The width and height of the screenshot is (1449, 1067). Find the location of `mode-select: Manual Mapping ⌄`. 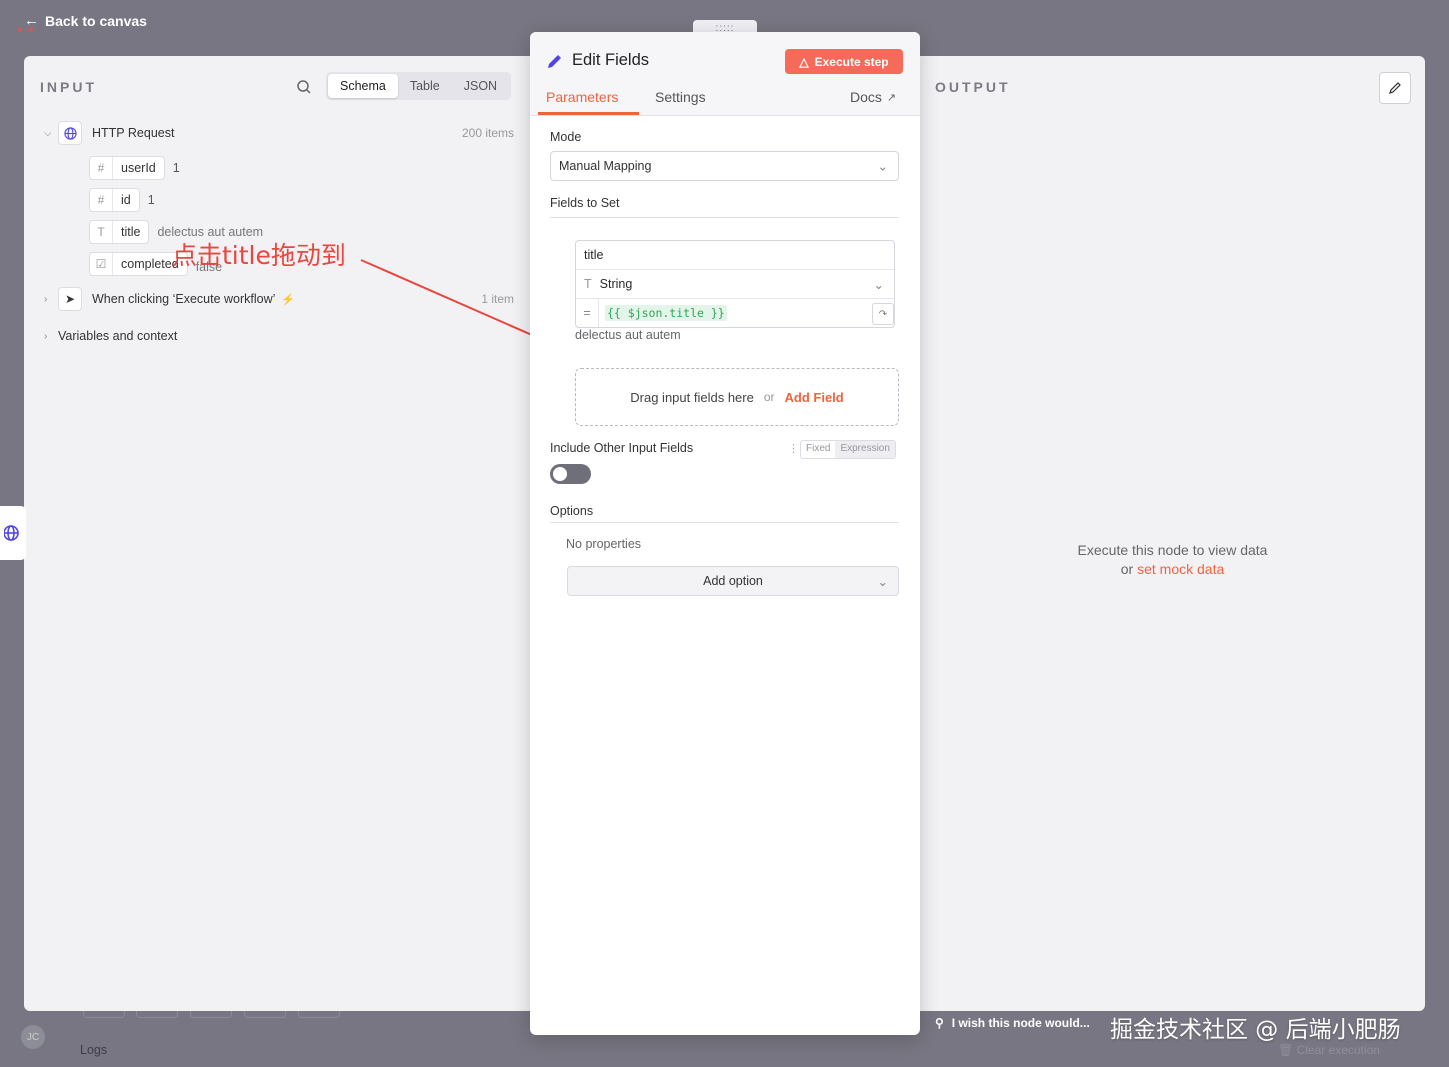

mode-select: Manual Mapping ⌄ is located at coordinates (724, 166).